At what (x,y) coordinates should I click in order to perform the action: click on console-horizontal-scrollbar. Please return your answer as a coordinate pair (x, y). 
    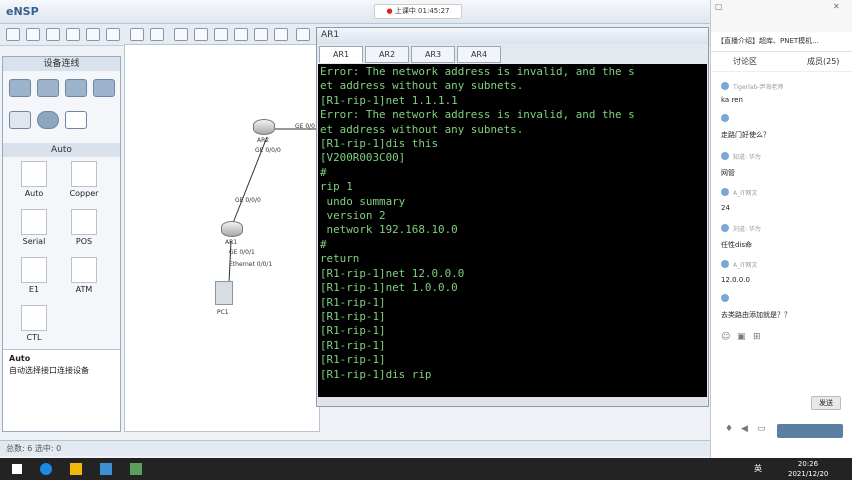
    Looking at the image, I should click on (512, 401).